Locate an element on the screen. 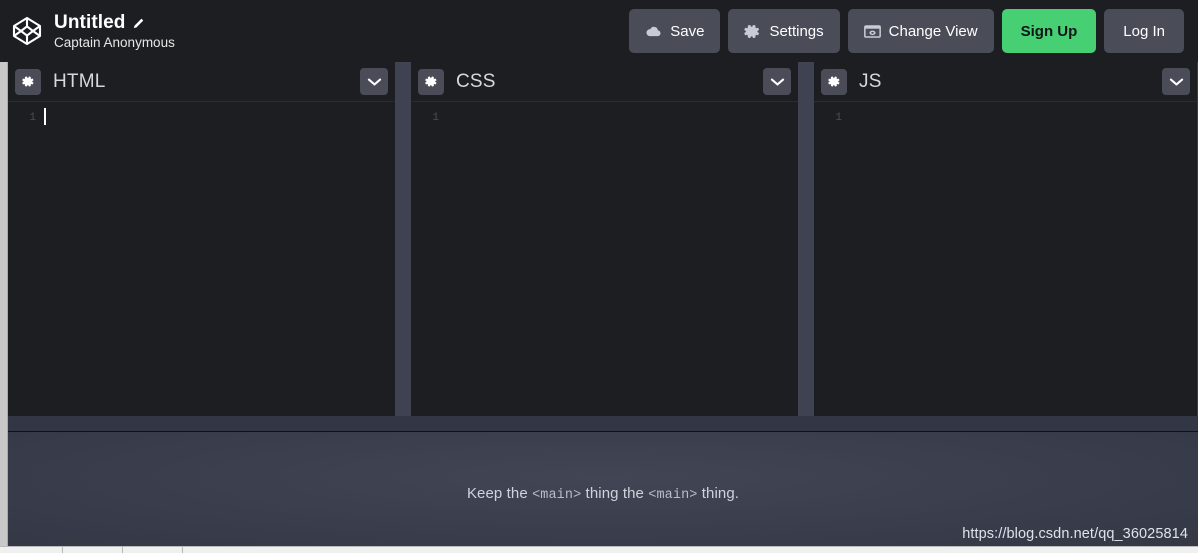 This screenshot has width=1198, height=553. vertical-scrollbar is located at coordinates (4, 304).